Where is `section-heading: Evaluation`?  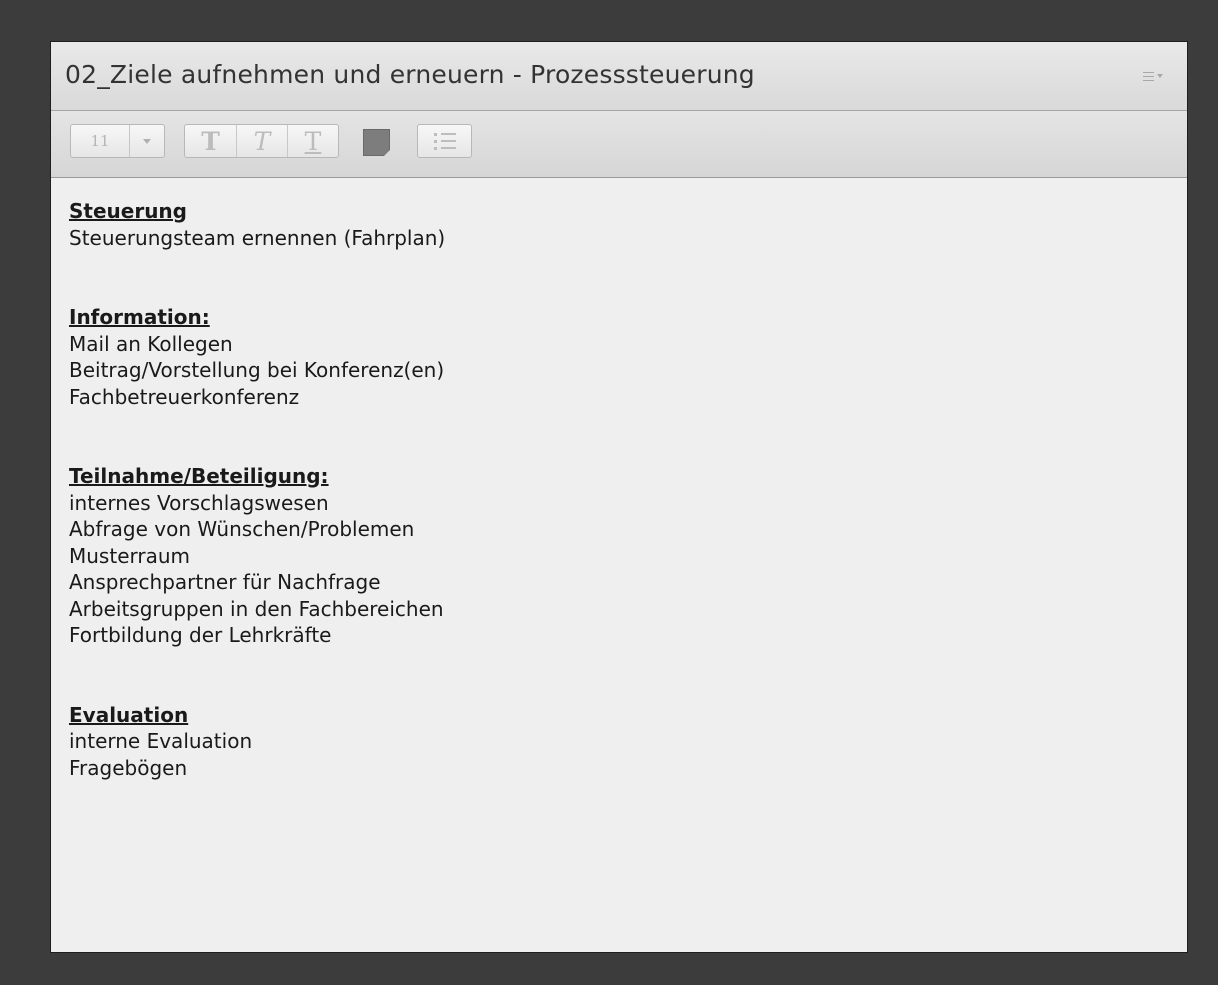 section-heading: Evaluation is located at coordinates (129, 714).